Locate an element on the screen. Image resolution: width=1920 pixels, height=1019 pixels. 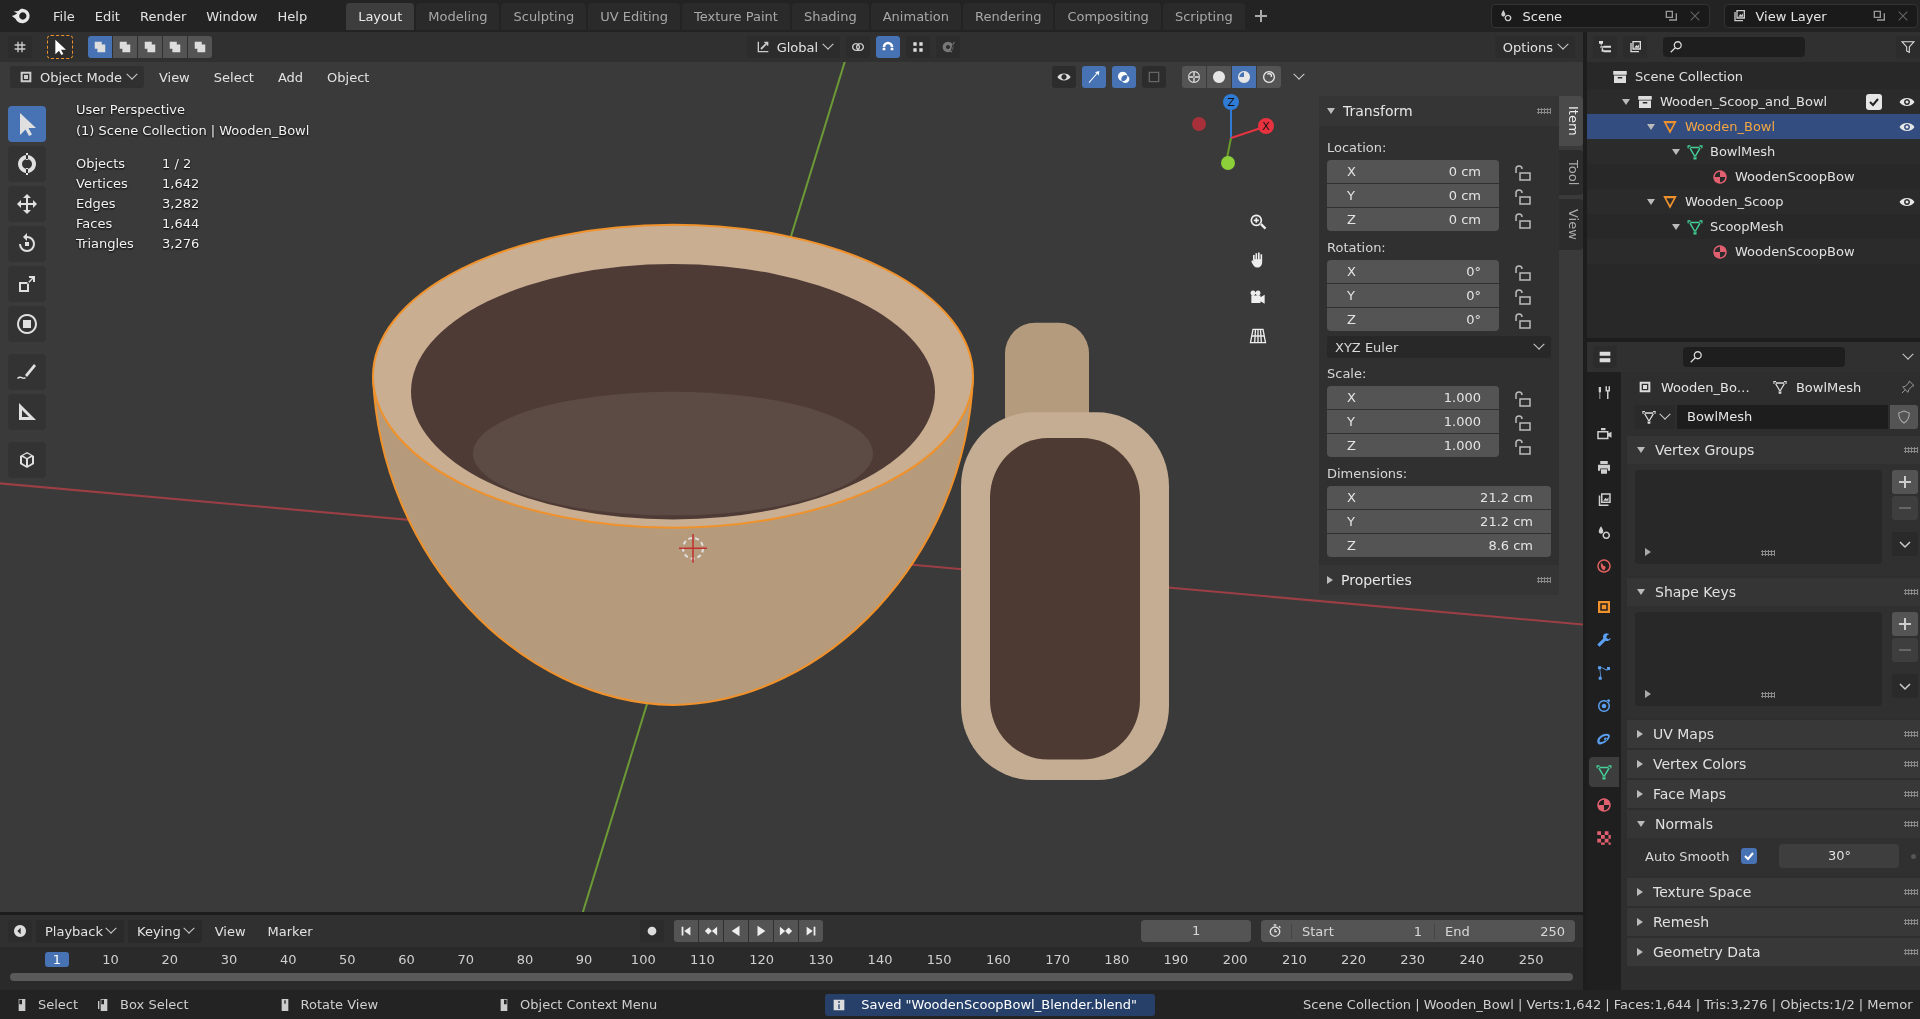
panel-header: Normals is located at coordinates (1773, 824).